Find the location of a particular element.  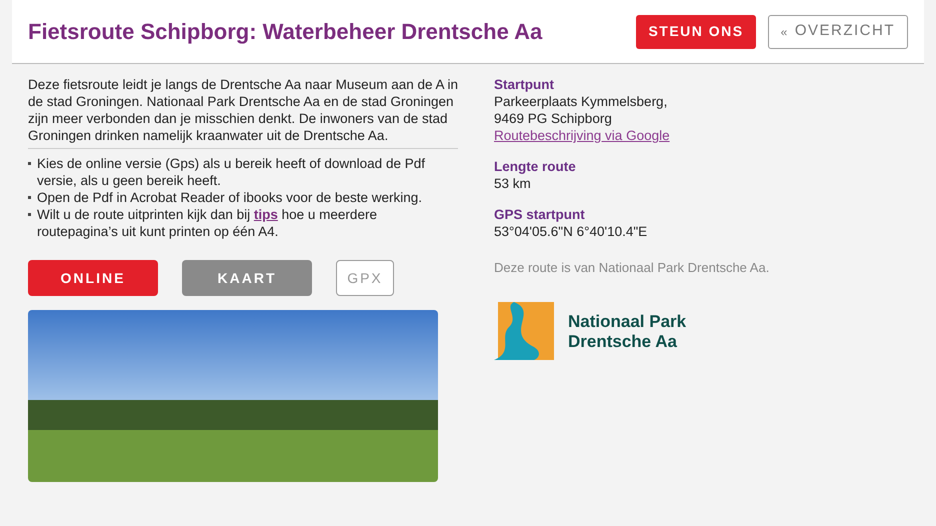

detail-heading: Lengte route is located at coordinates (535, 166).